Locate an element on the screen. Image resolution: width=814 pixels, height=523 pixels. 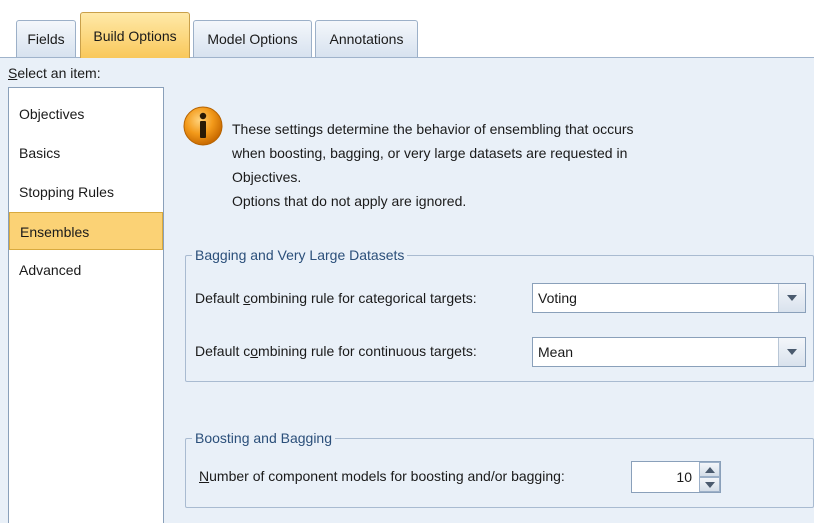
list-item-ensembles: Ensembles is located at coordinates (86, 231).